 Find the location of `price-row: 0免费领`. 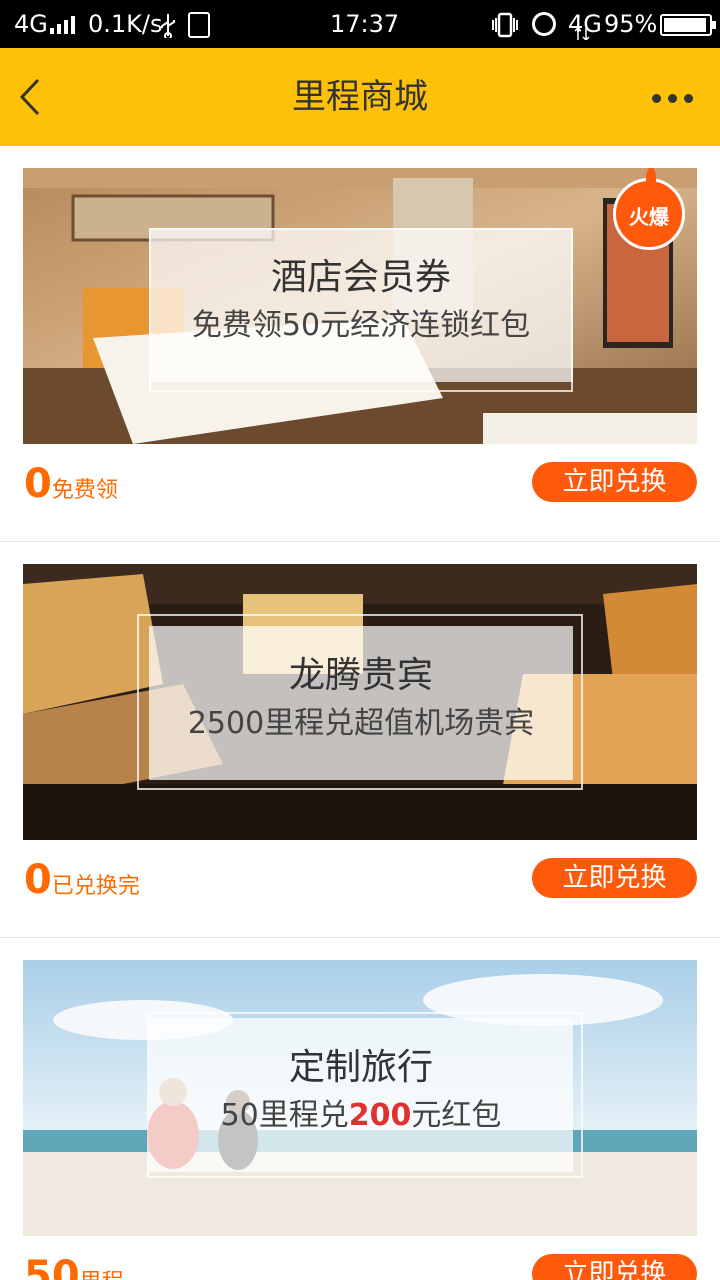

price-row: 0免费领 is located at coordinates (71, 487).